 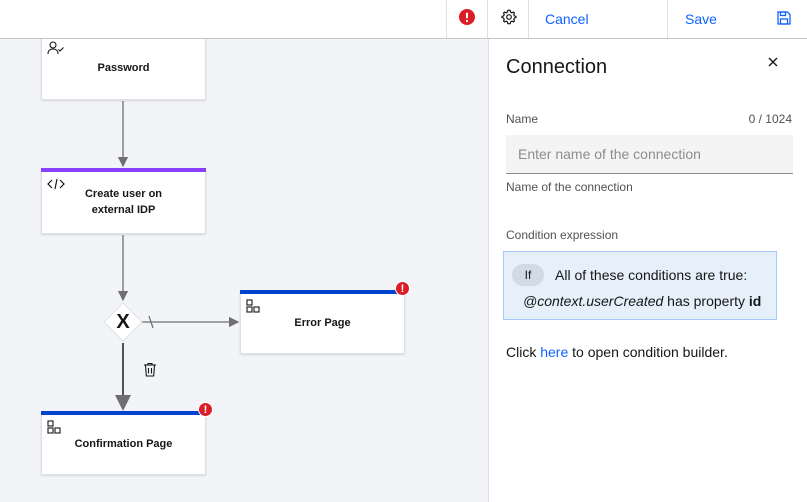 I want to click on trash-can-icon, so click(x=150, y=372).